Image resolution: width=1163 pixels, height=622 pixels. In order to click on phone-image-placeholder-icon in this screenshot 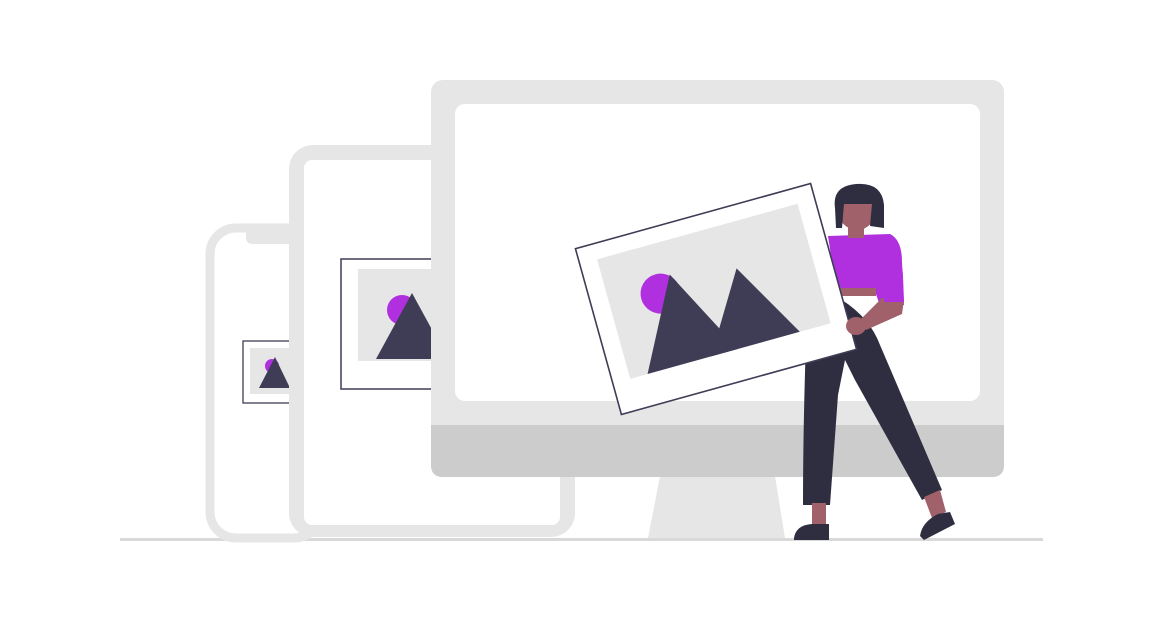, I will do `click(268, 372)`.